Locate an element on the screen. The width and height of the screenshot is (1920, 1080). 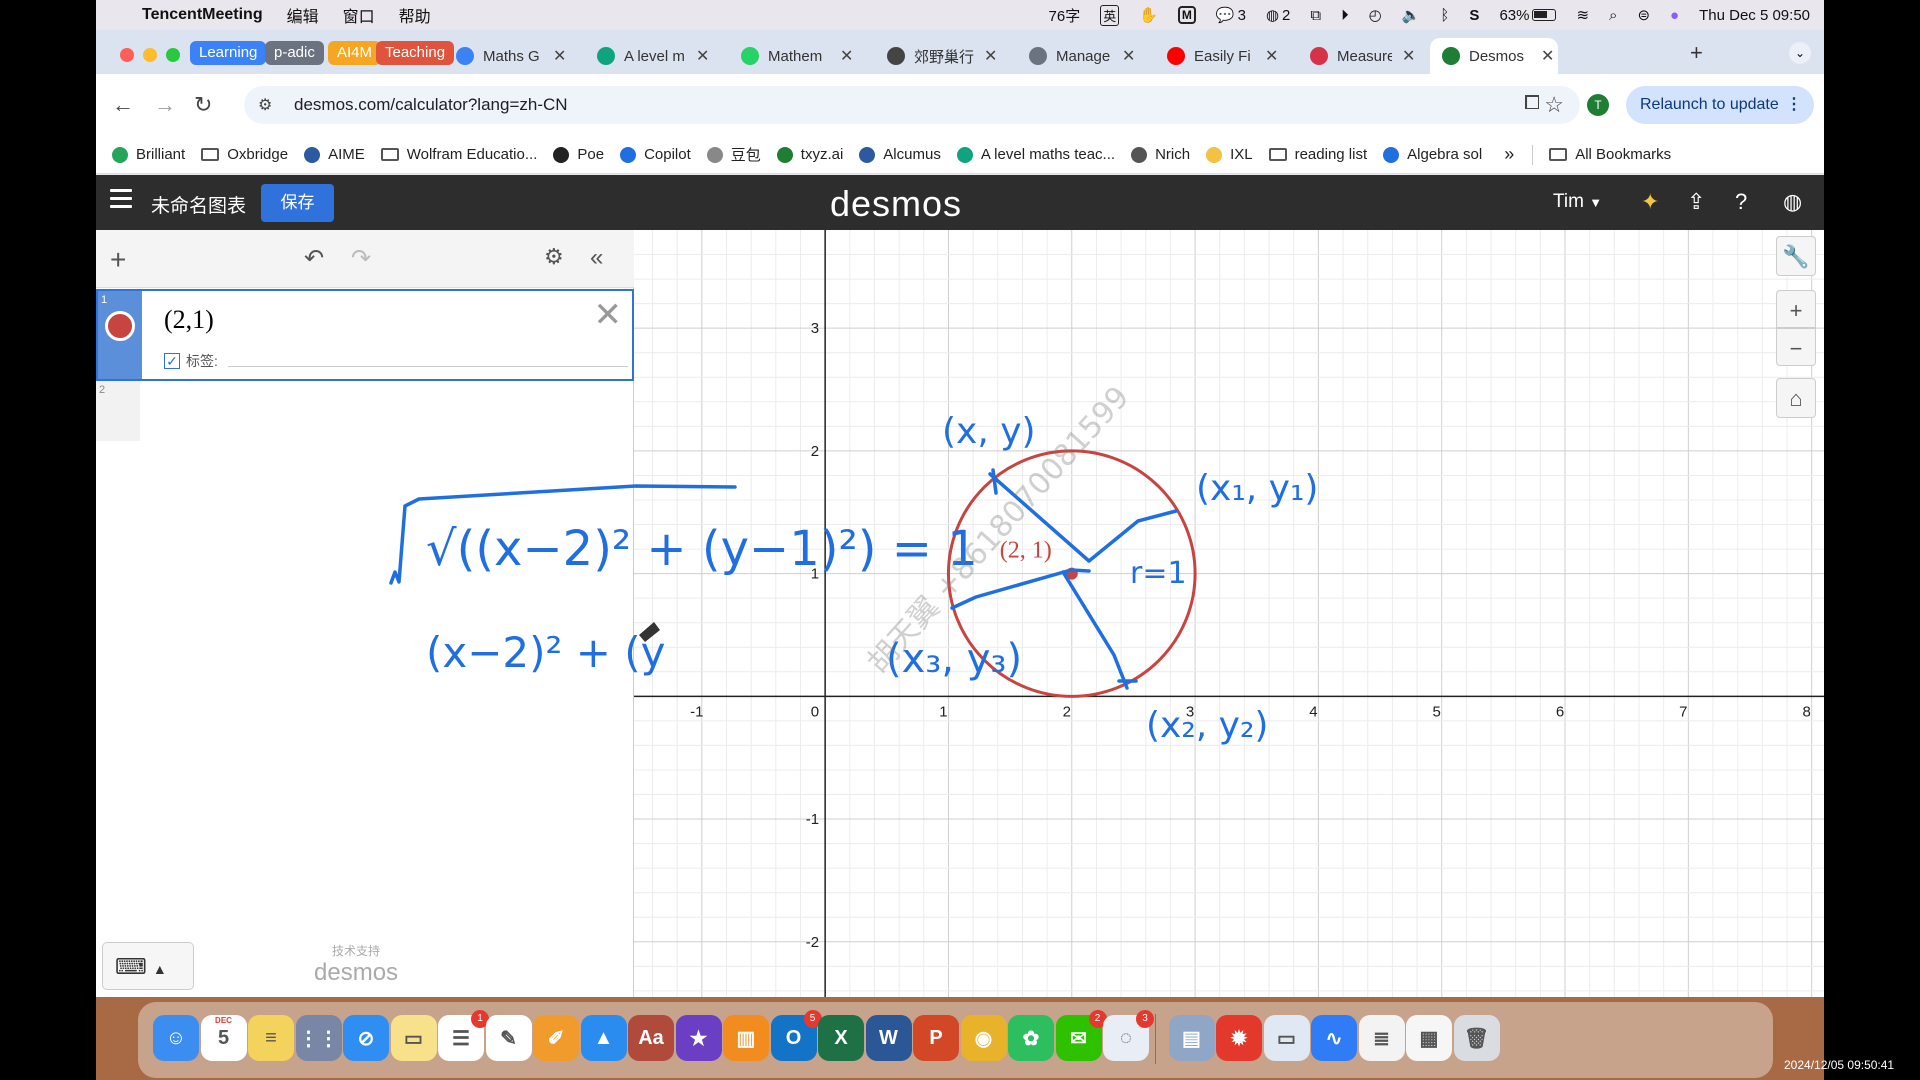
wrench-icon: 🔧 is located at coordinates (1796, 256).